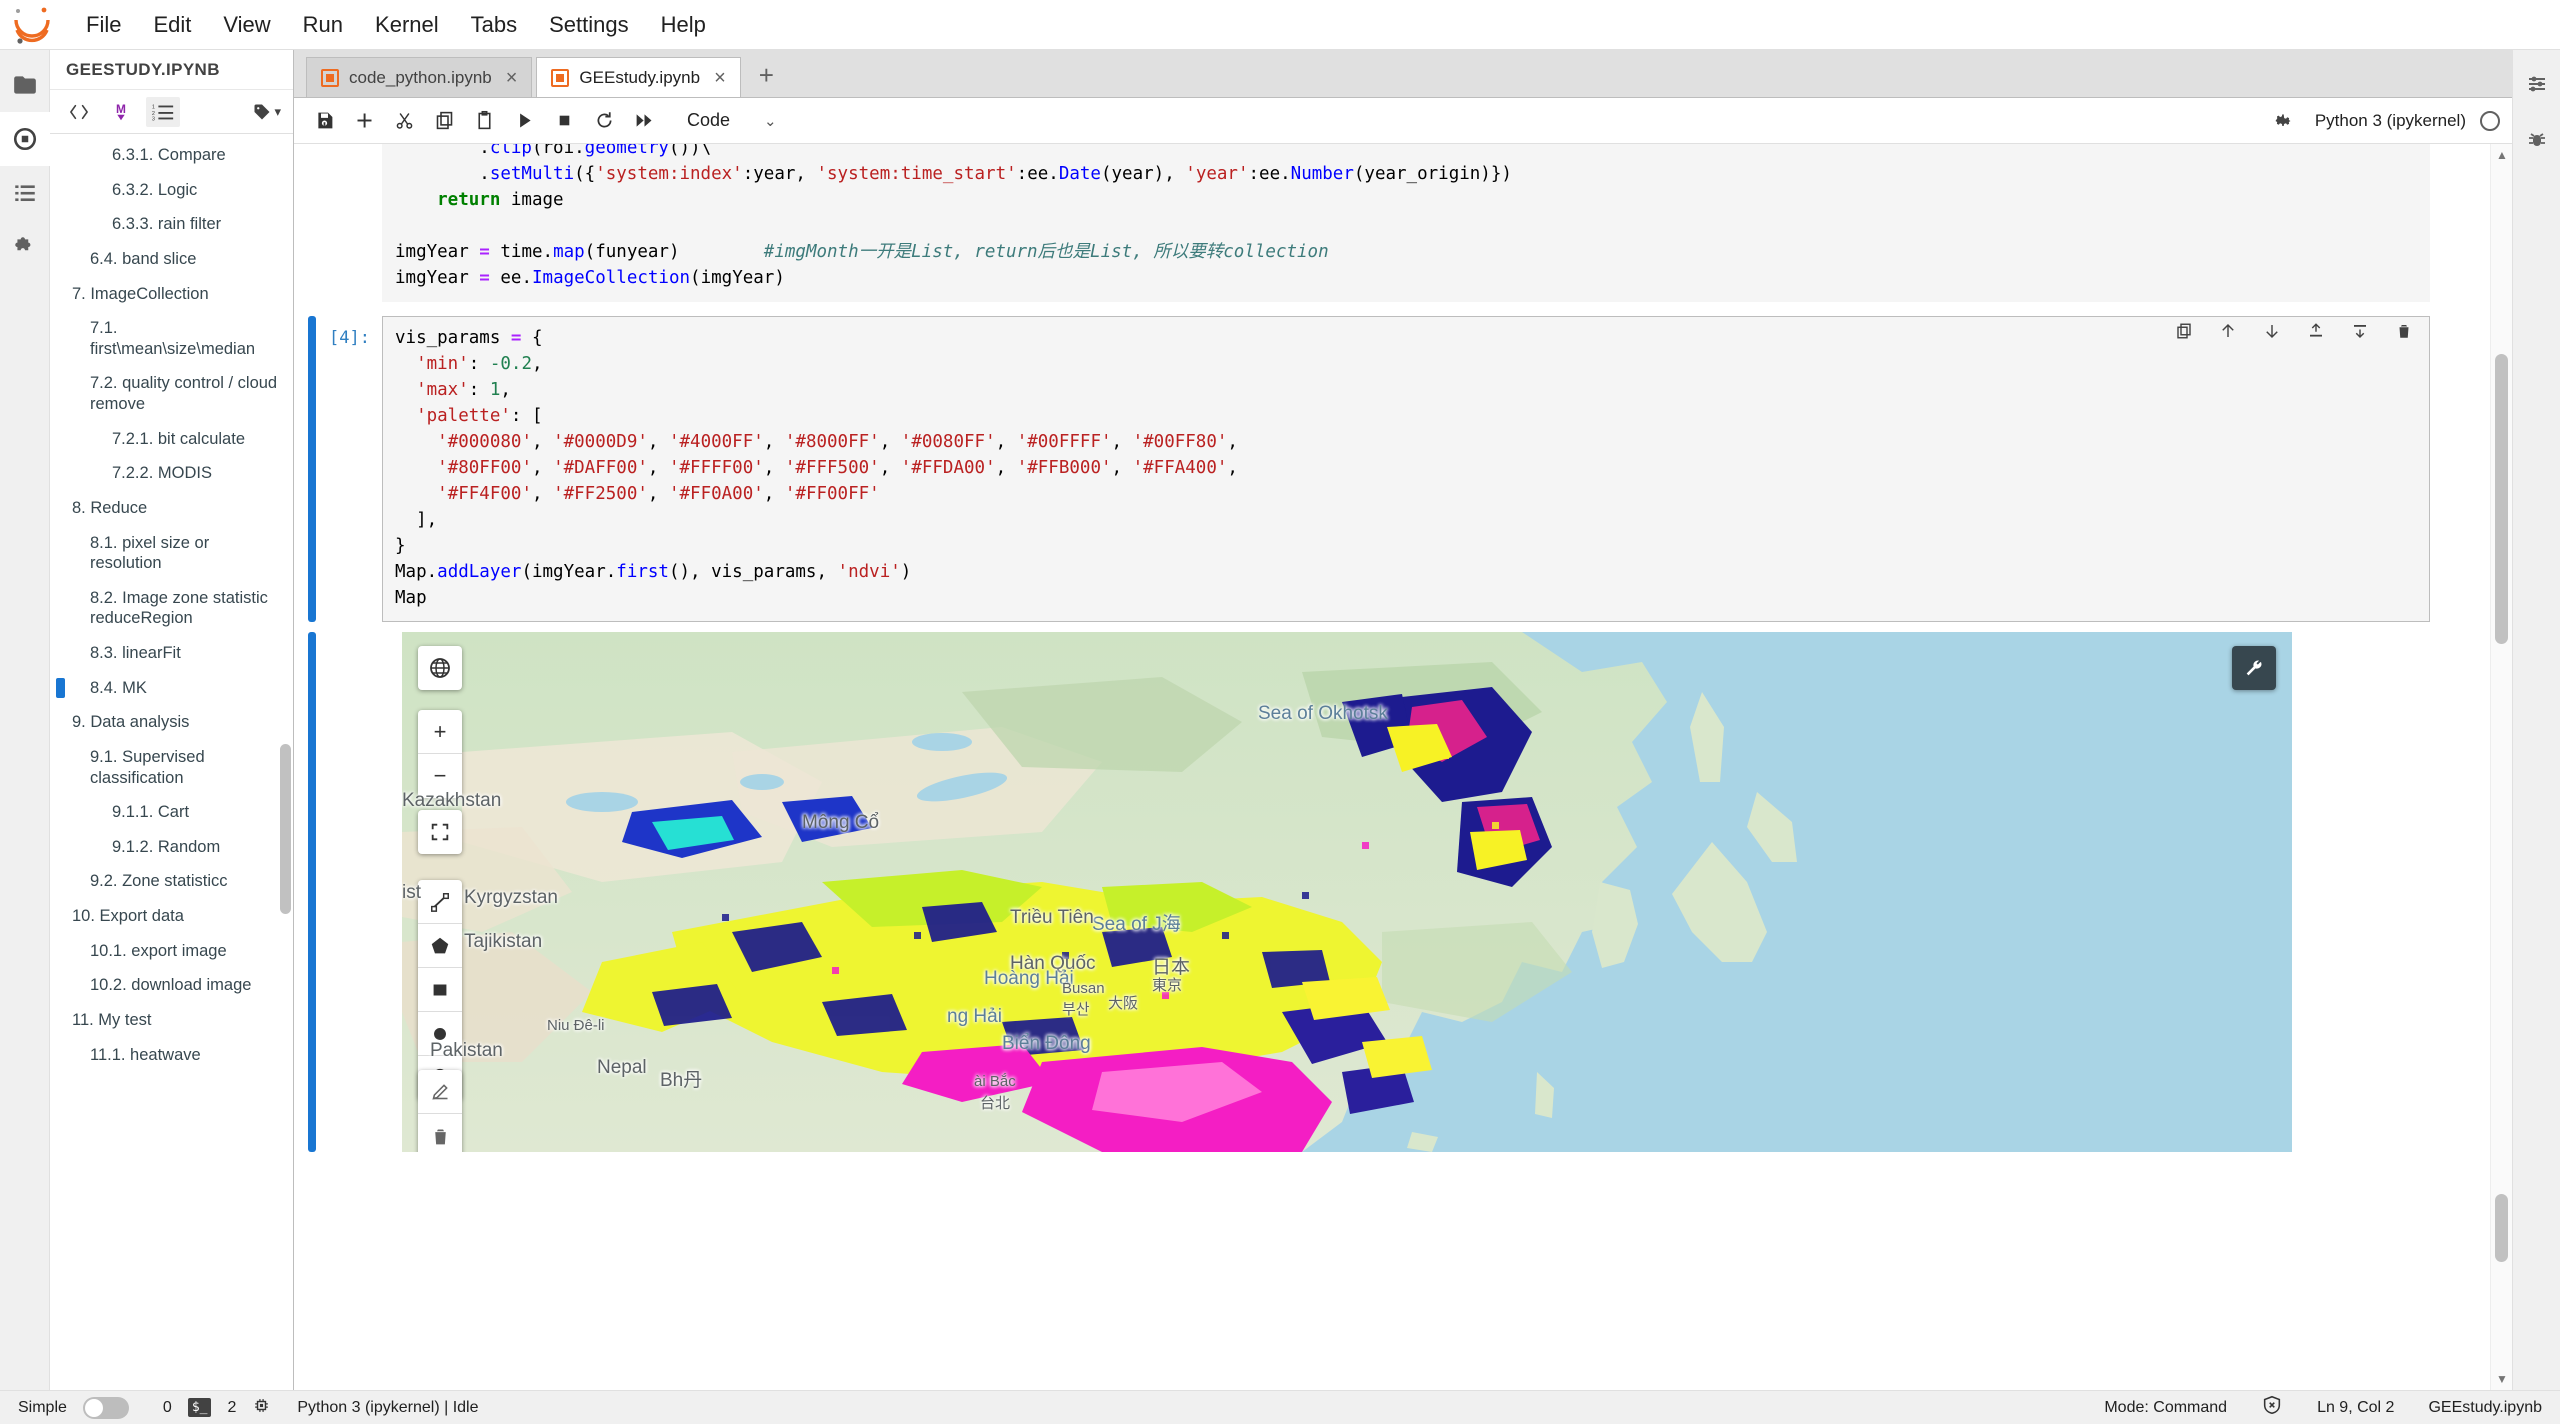  I want to click on scrollbar-thumb-secondary, so click(2501, 1228).